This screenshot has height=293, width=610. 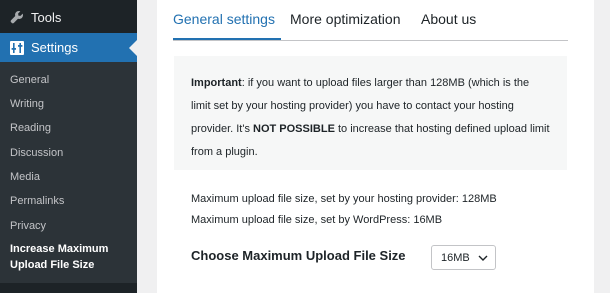 I want to click on chevron-down-icon, so click(x=483, y=257).